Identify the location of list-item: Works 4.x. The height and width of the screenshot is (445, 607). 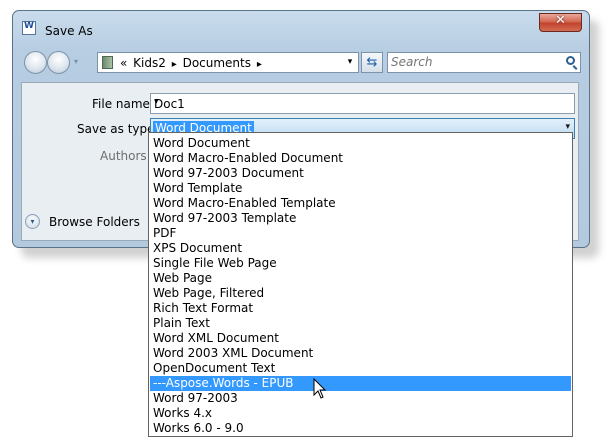
(360, 413).